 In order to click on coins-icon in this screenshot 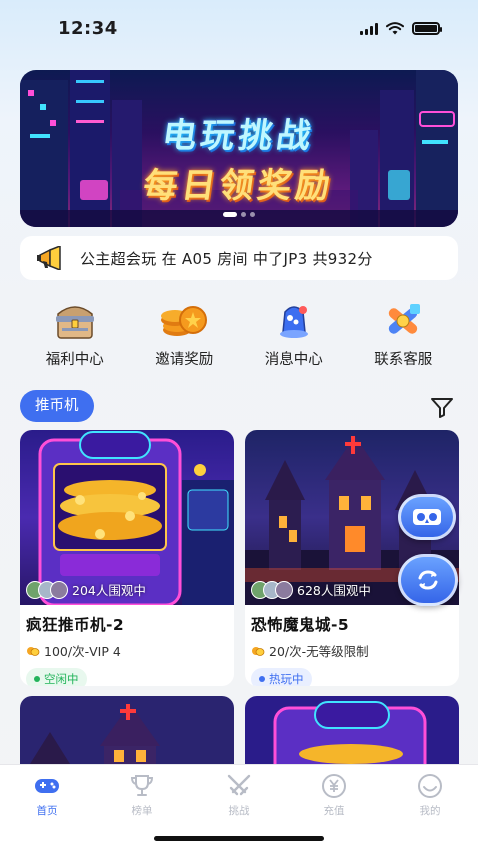, I will do `click(184, 321)`.